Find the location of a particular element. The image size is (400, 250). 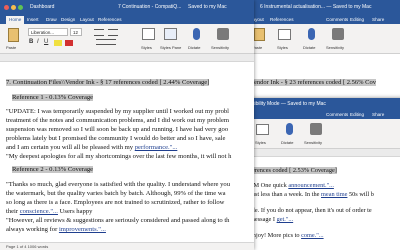

third-window-title: sibility Mode — Saved to my Mac is located at coordinates (289, 104).